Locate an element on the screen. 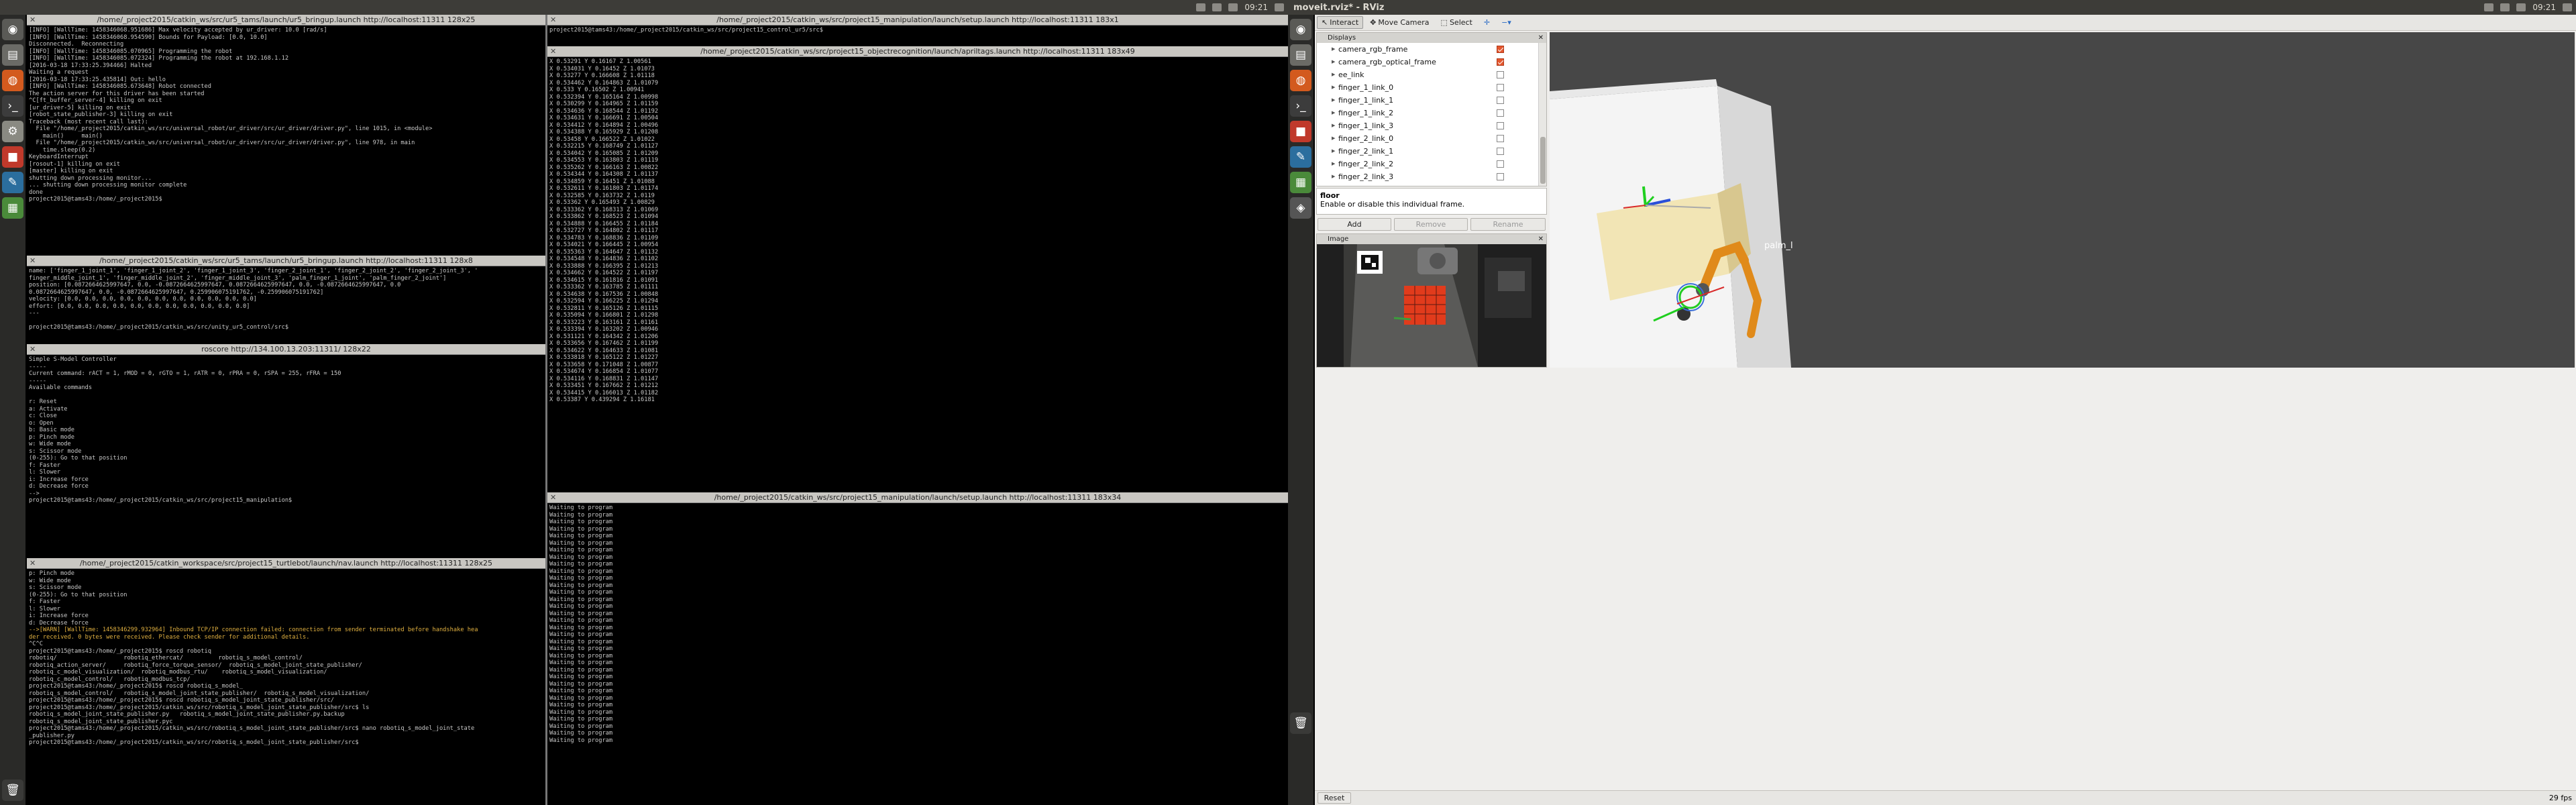  clock-left: 09:21 is located at coordinates (1256, 7).